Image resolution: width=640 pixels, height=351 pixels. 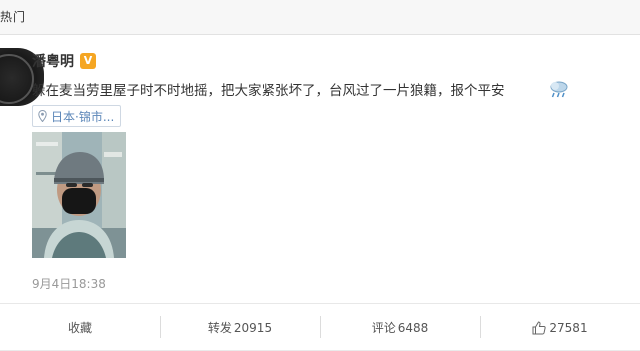 I want to click on post-action-bar: 收藏 转发 20915 评论 6488 27581, so click(x=320, y=327).